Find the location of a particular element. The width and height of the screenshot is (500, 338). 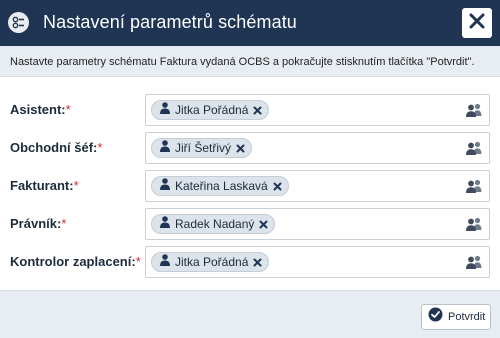

check-circle-icon is located at coordinates (435, 317).